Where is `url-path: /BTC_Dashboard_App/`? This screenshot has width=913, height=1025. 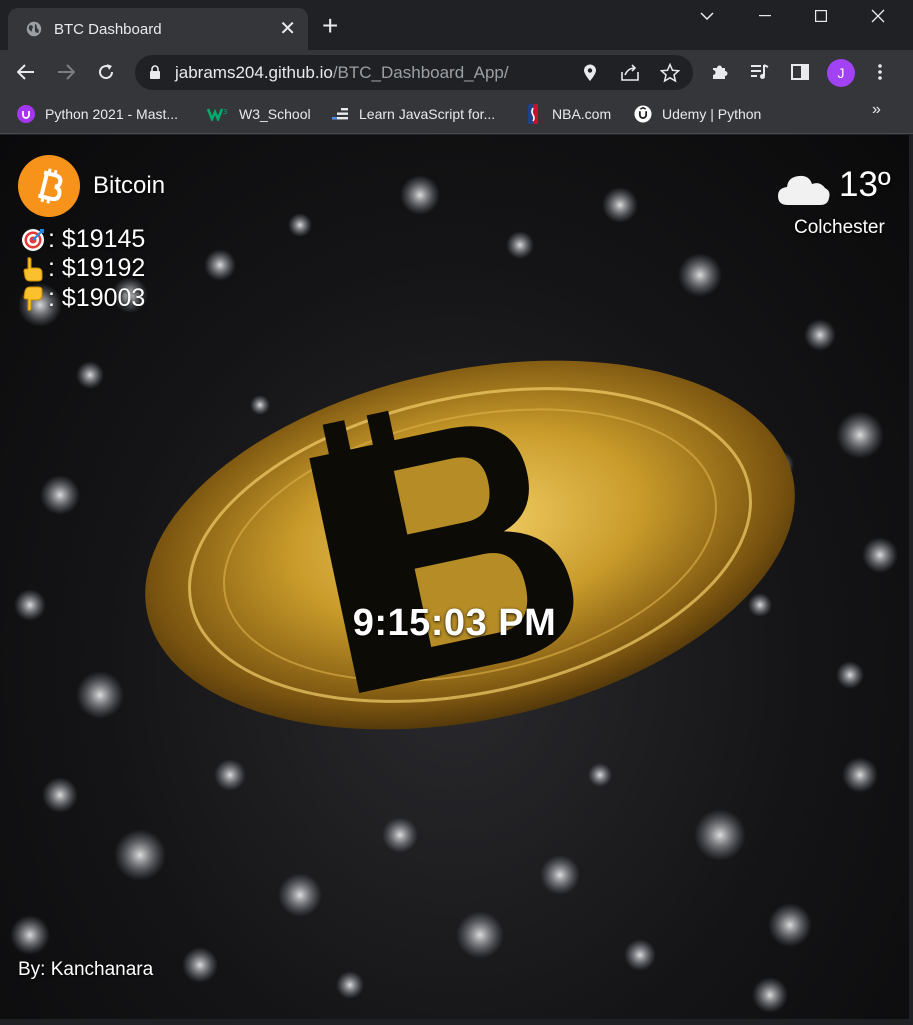
url-path: /BTC_Dashboard_App/ is located at coordinates (420, 72).